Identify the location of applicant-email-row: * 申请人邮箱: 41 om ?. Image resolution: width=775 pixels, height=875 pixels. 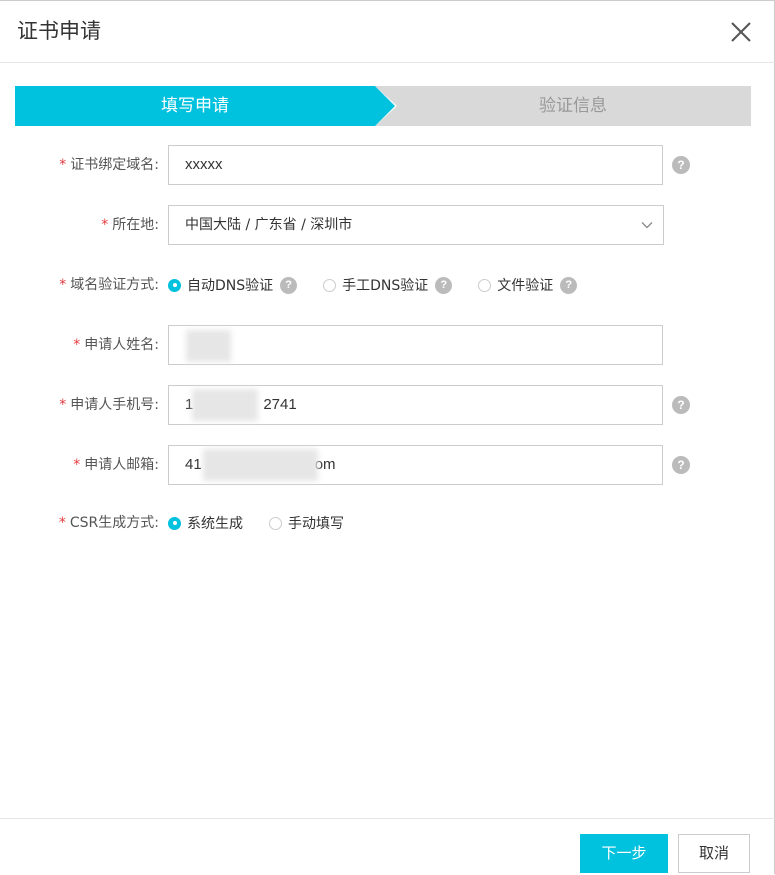
(387, 465).